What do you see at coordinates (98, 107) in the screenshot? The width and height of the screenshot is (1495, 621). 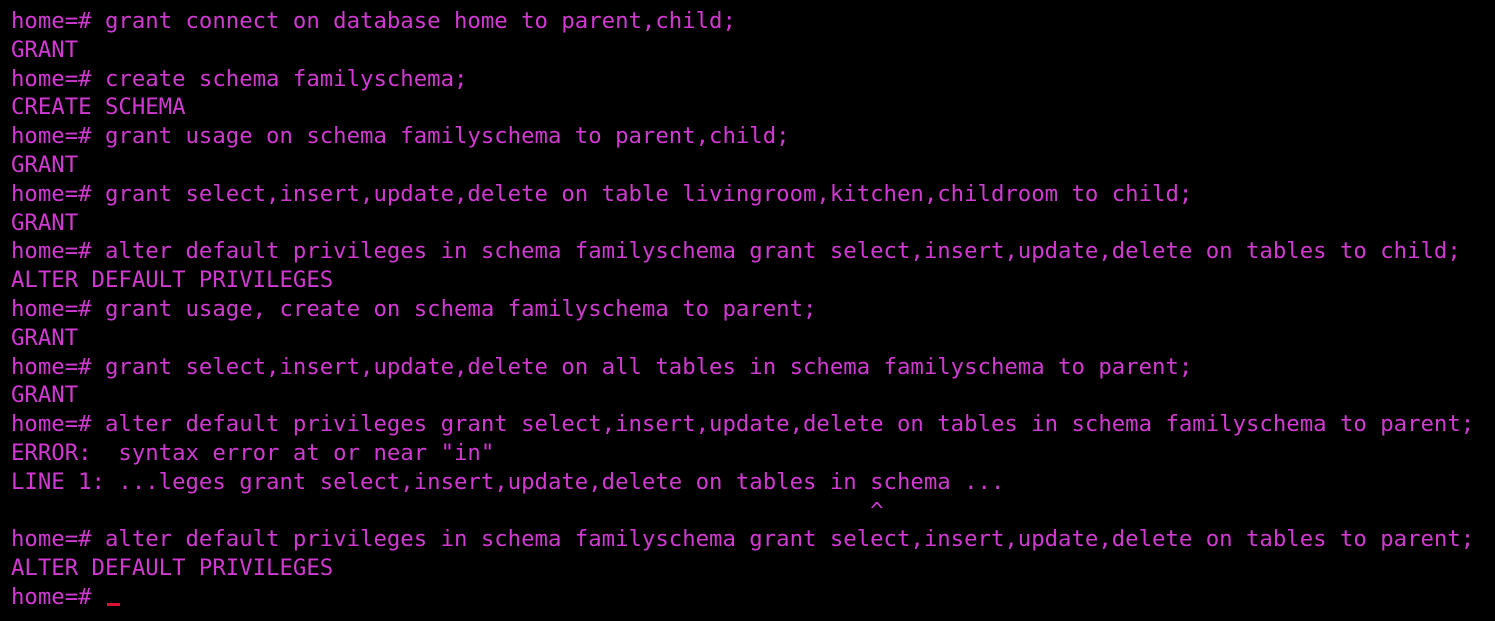 I see `terminal-line: CREATE SCHEMA` at bounding box center [98, 107].